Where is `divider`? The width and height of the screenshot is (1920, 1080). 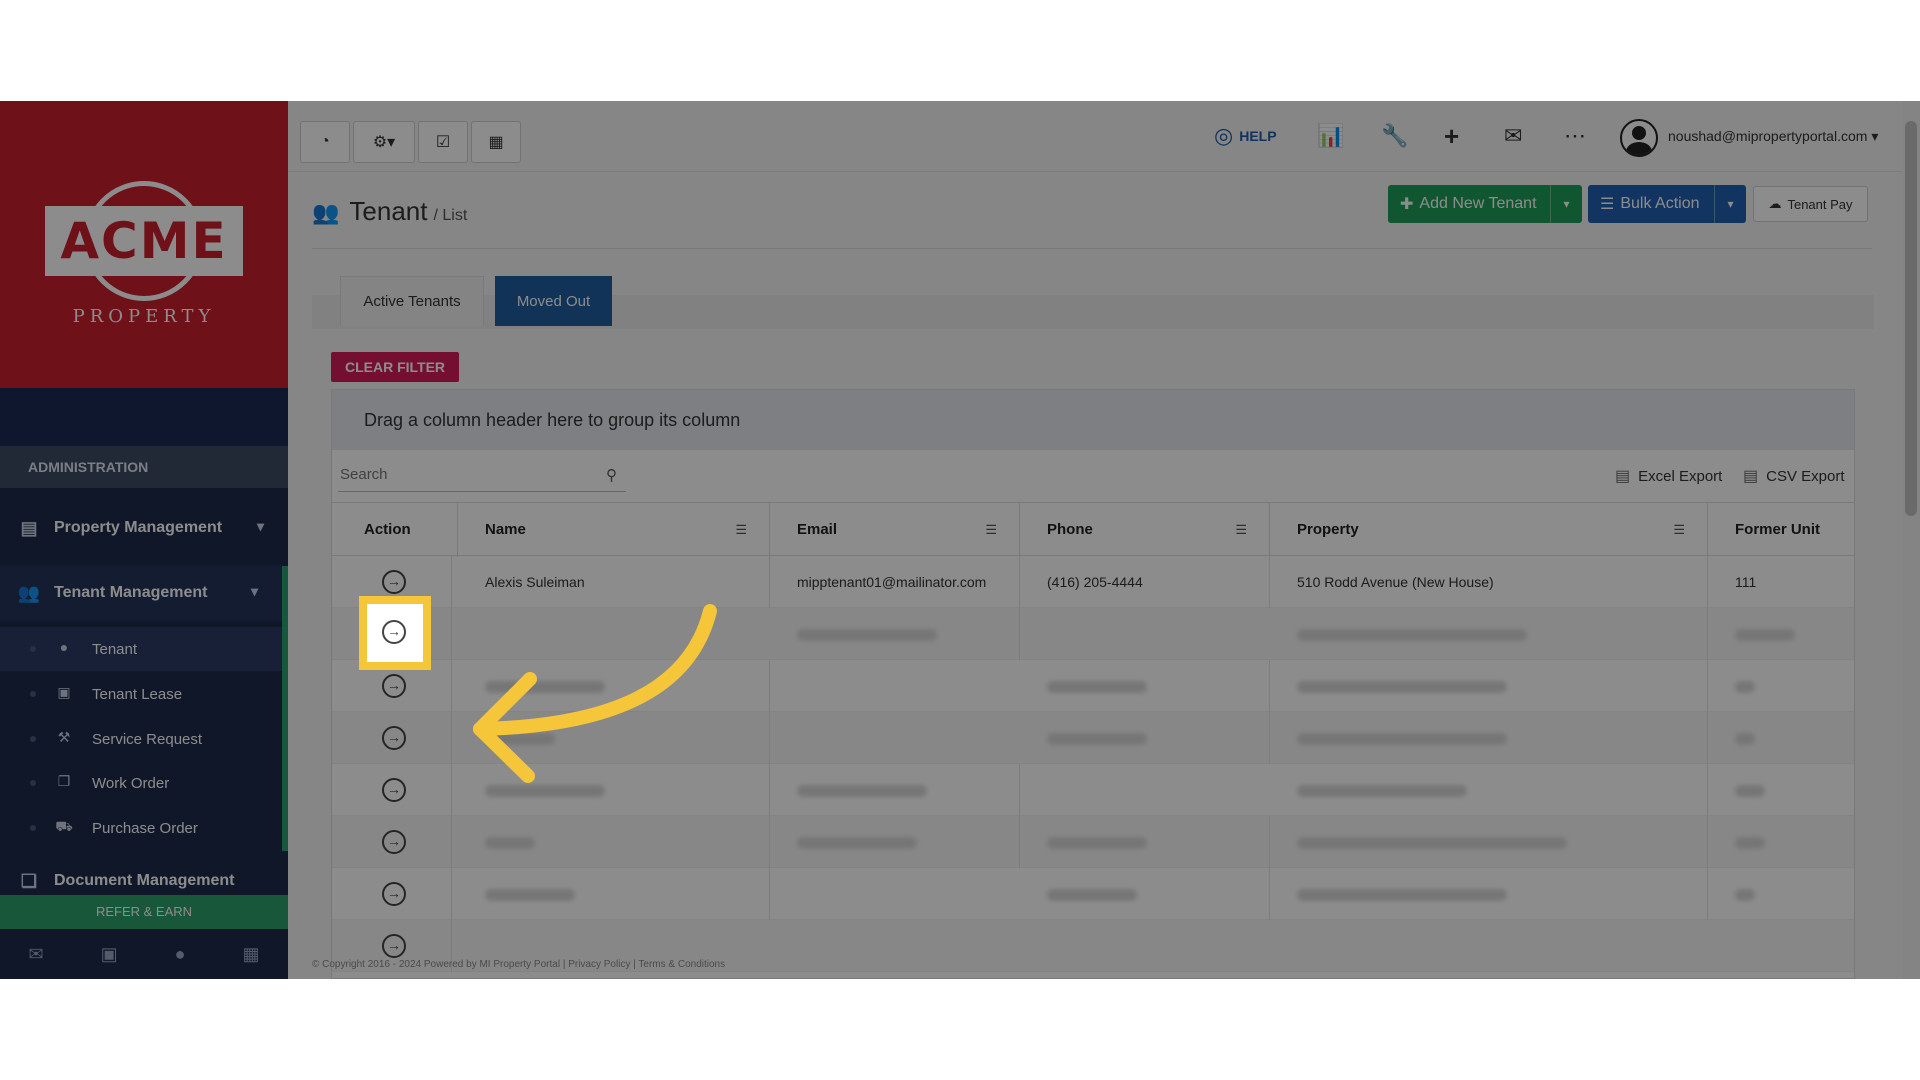 divider is located at coordinates (1092, 248).